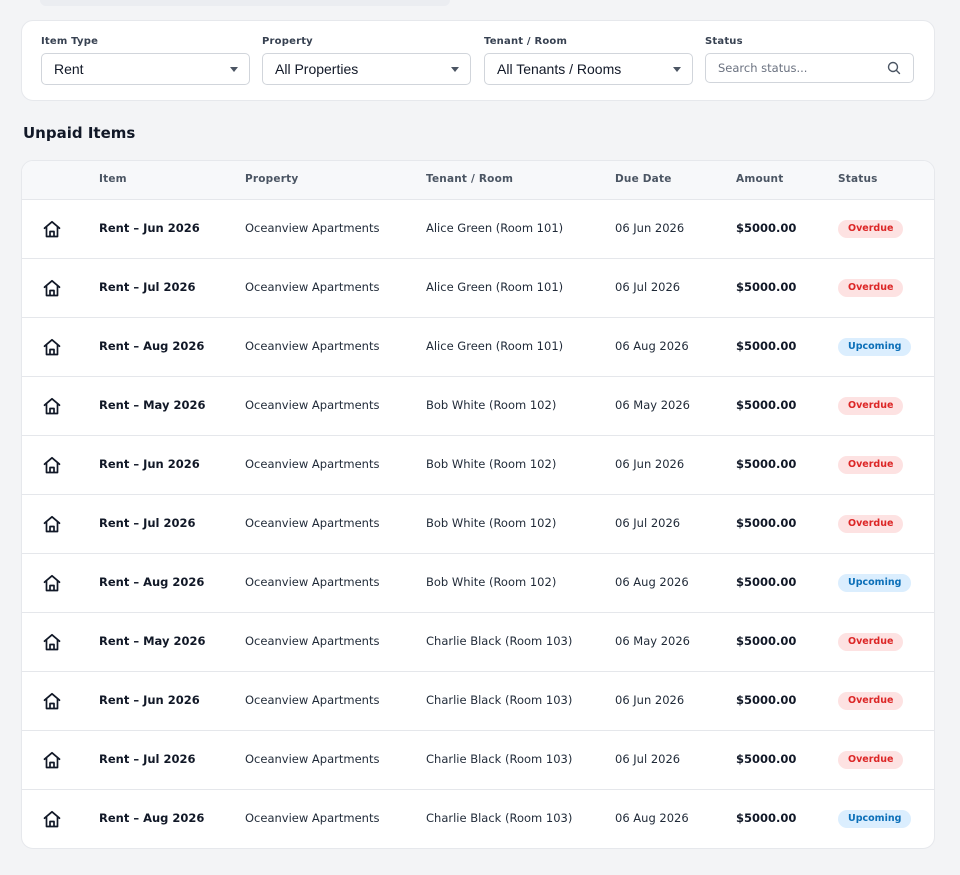  I want to click on property-select: All Properties, so click(366, 69).